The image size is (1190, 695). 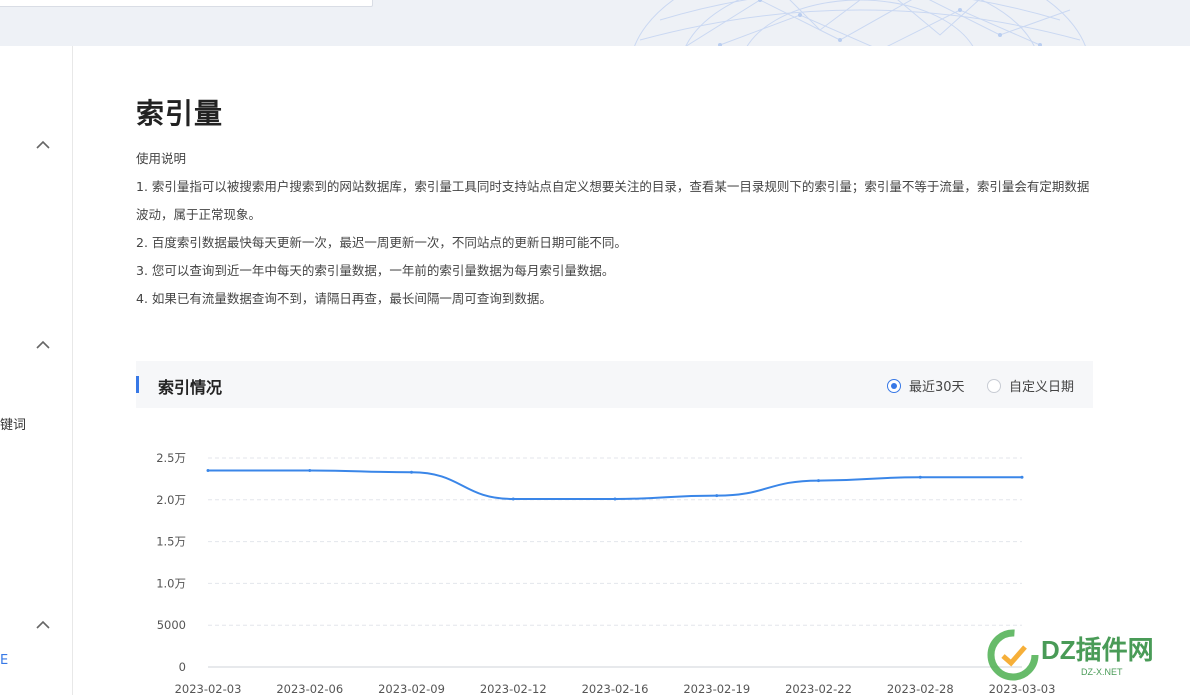 What do you see at coordinates (186, 3) in the screenshot?
I see `search-input` at bounding box center [186, 3].